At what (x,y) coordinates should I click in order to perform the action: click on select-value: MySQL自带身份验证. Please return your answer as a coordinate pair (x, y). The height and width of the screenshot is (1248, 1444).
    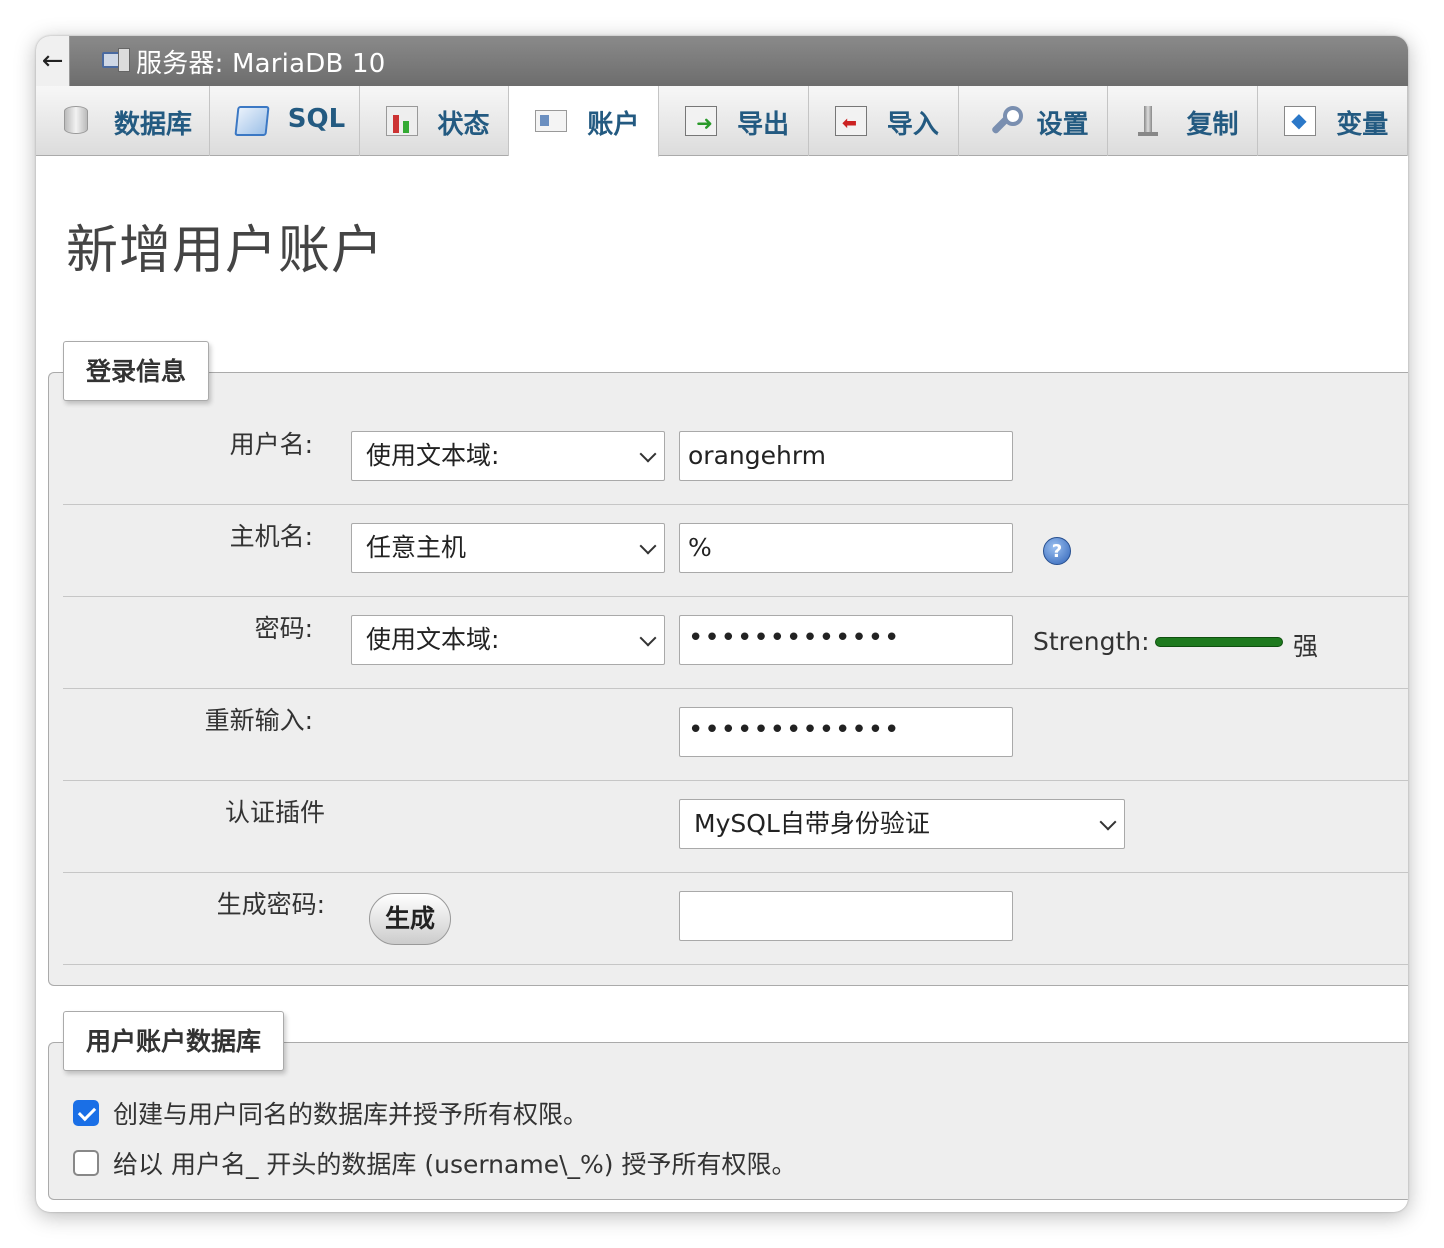
    Looking at the image, I should click on (812, 823).